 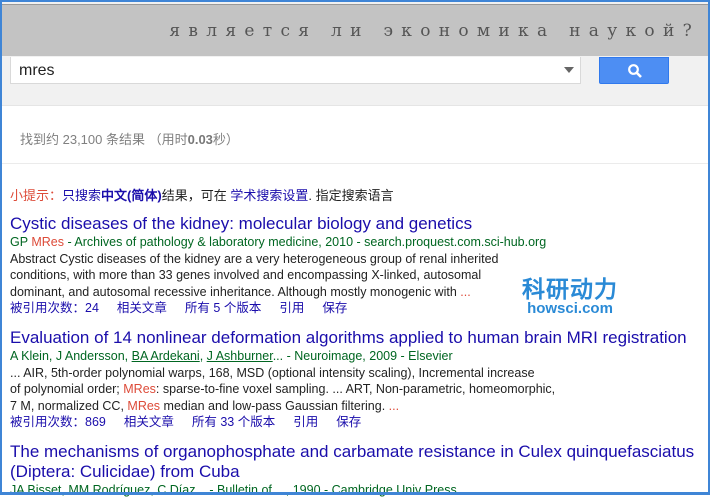 What do you see at coordinates (196, 195) in the screenshot?
I see `tip-text: 结果，可在` at bounding box center [196, 195].